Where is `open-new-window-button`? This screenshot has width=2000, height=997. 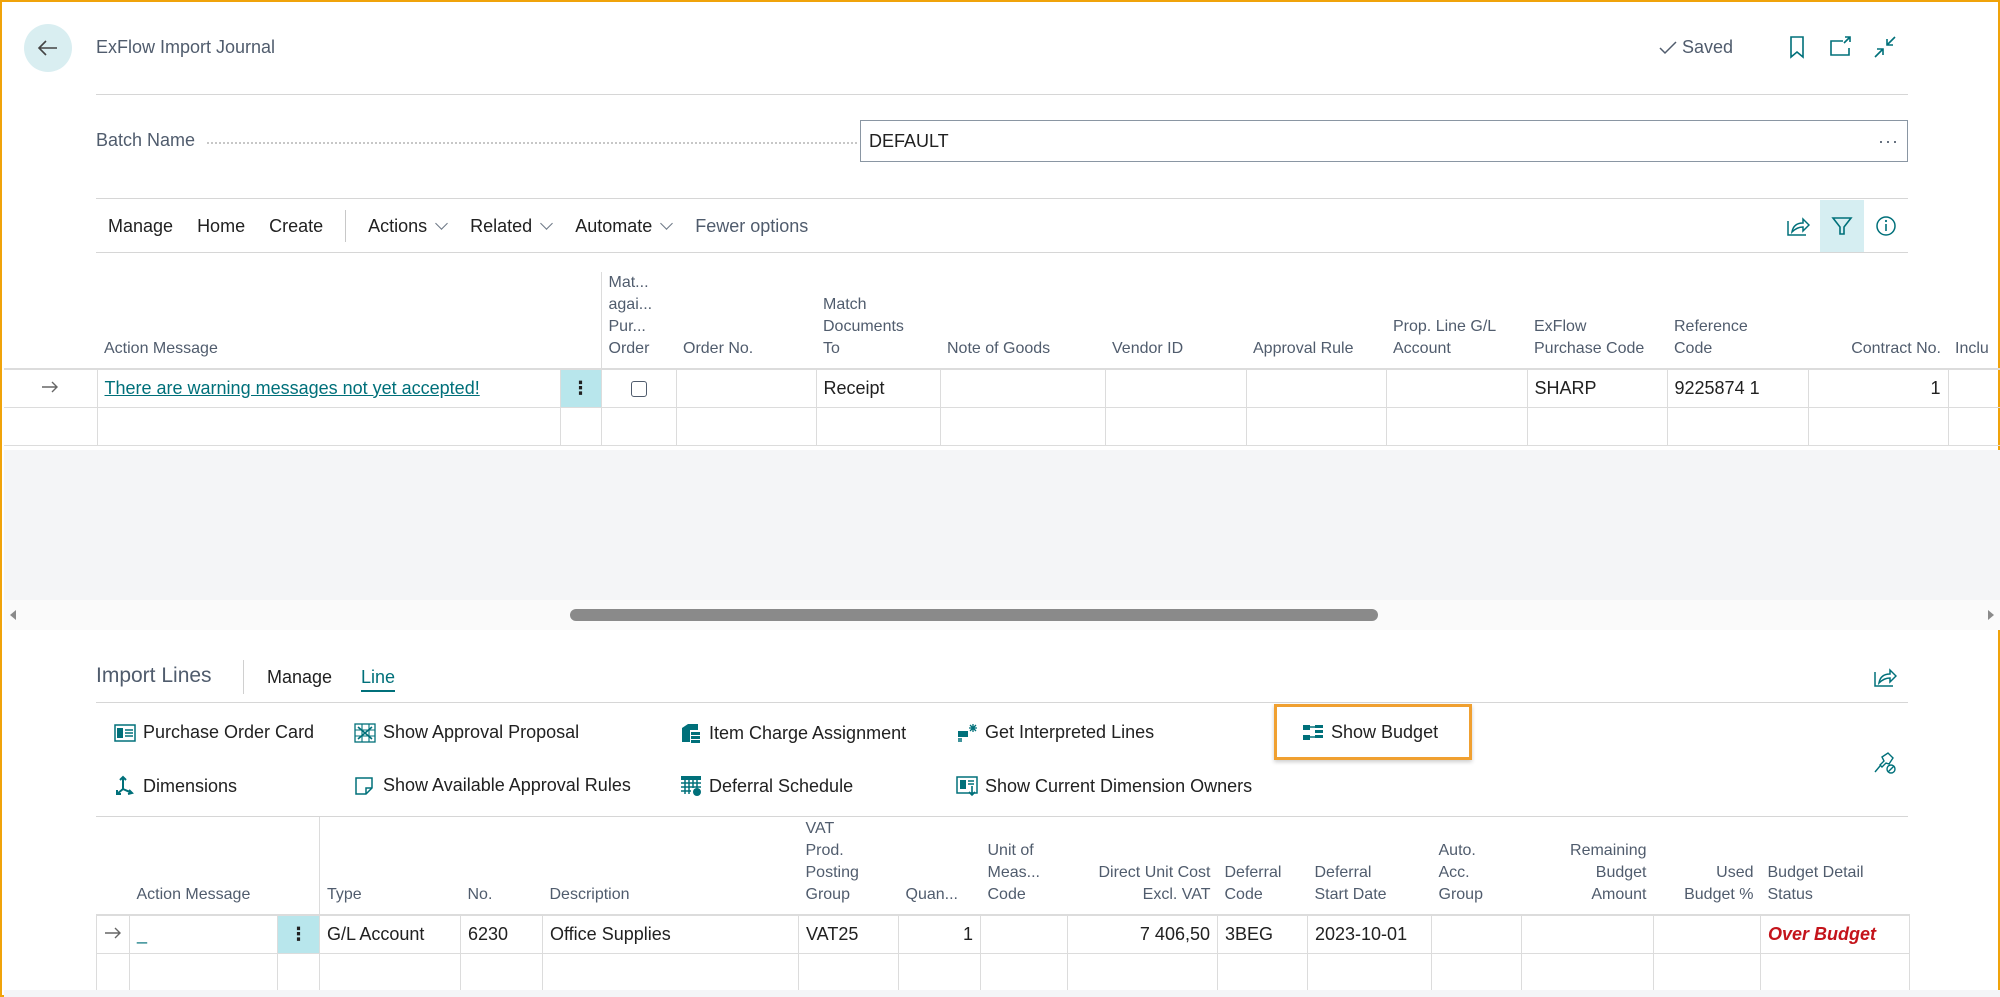
open-new-window-button is located at coordinates (1841, 47).